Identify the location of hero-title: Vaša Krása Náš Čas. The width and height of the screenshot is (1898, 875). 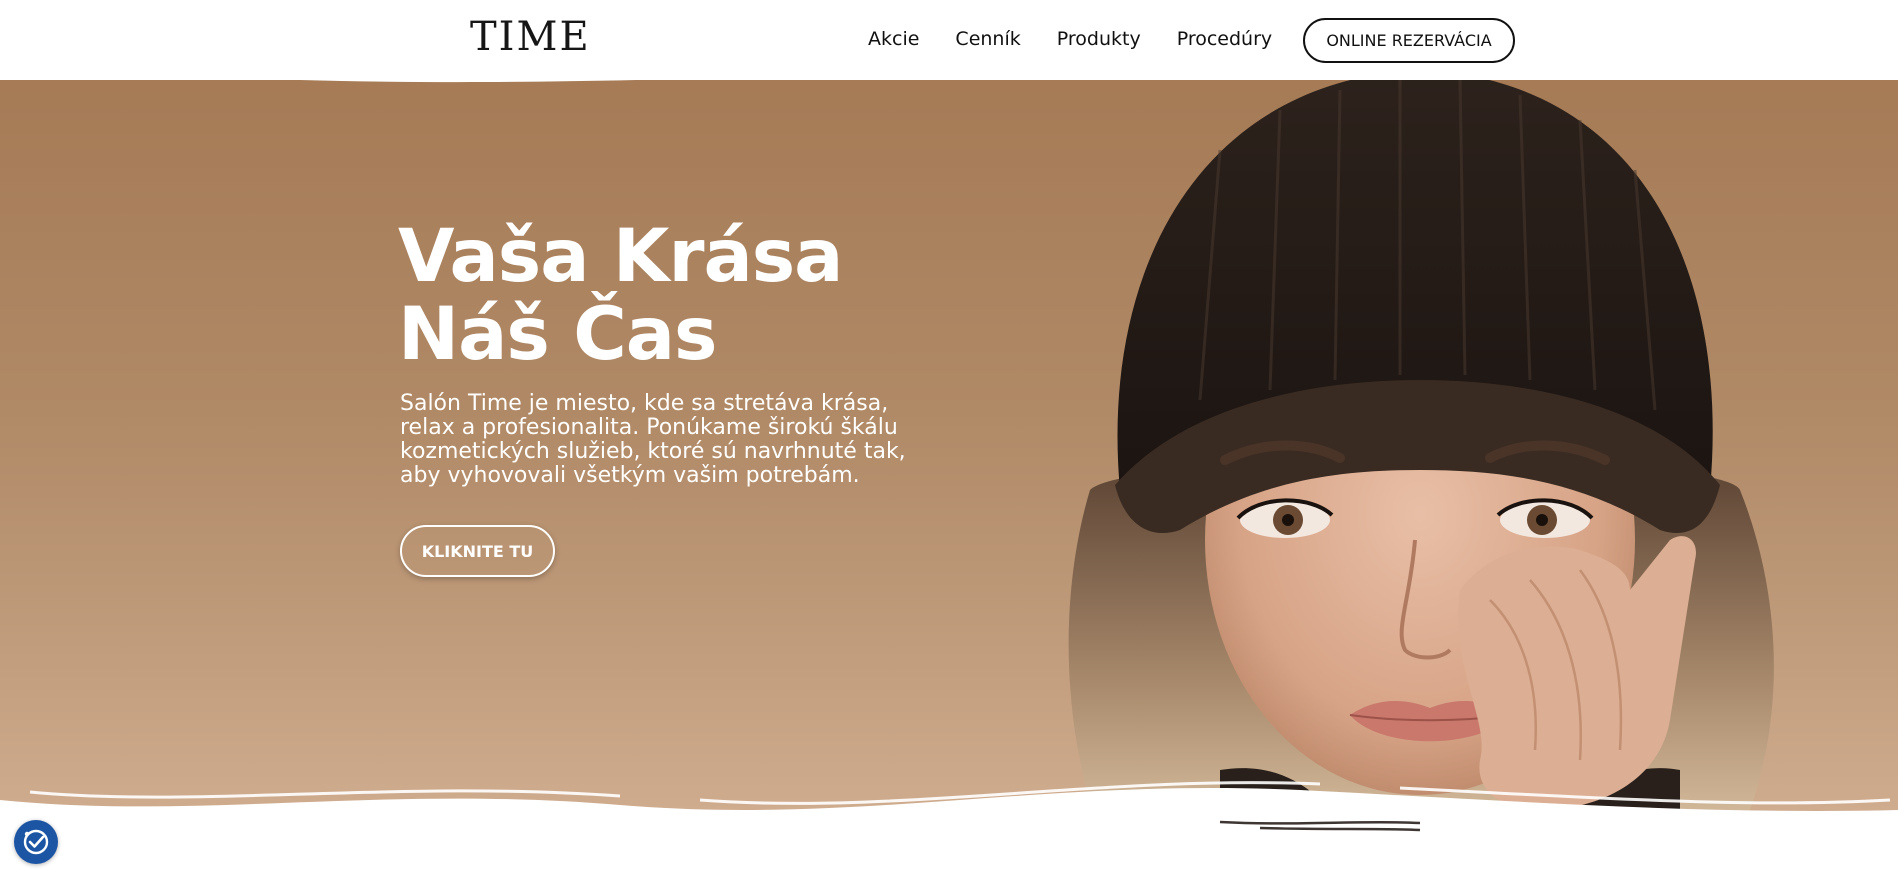
(620, 295).